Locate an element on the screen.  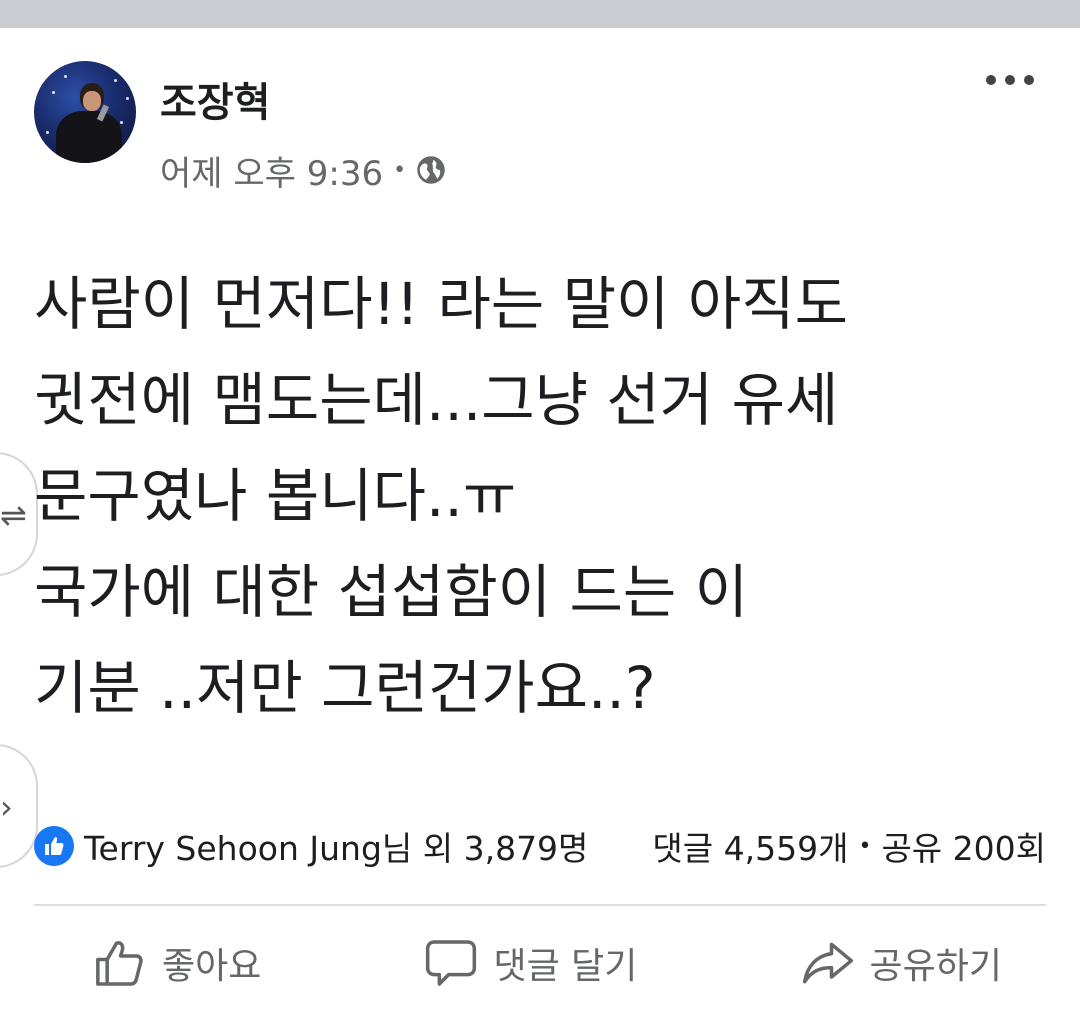
action-bar: 좋아요 댓글 달기 공유하기 is located at coordinates (540, 963).